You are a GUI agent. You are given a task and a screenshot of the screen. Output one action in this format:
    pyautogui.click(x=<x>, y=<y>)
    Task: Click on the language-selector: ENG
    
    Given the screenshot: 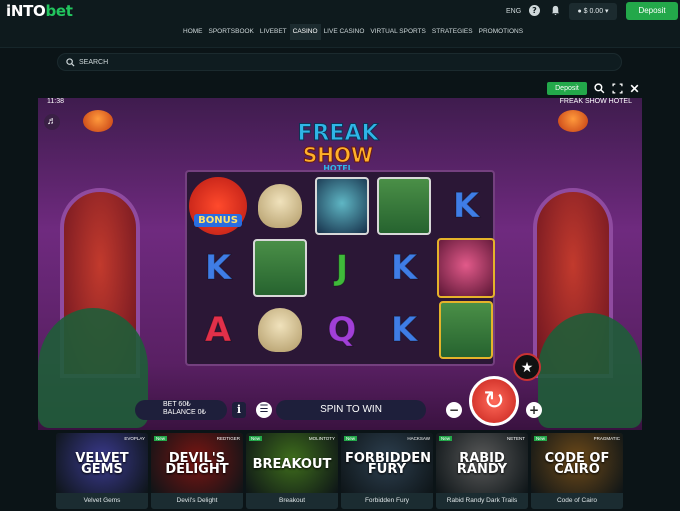 What is the action you would take?
    pyautogui.click(x=513, y=11)
    